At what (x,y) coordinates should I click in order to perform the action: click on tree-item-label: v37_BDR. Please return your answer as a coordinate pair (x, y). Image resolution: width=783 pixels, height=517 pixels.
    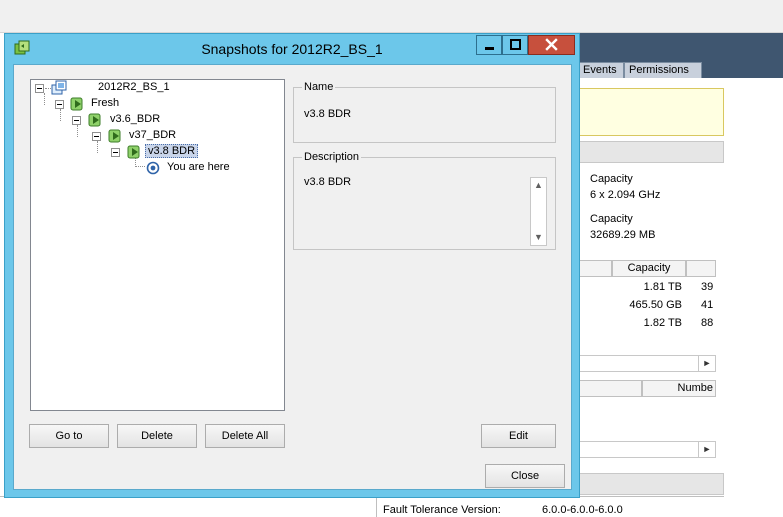
    Looking at the image, I should click on (153, 135).